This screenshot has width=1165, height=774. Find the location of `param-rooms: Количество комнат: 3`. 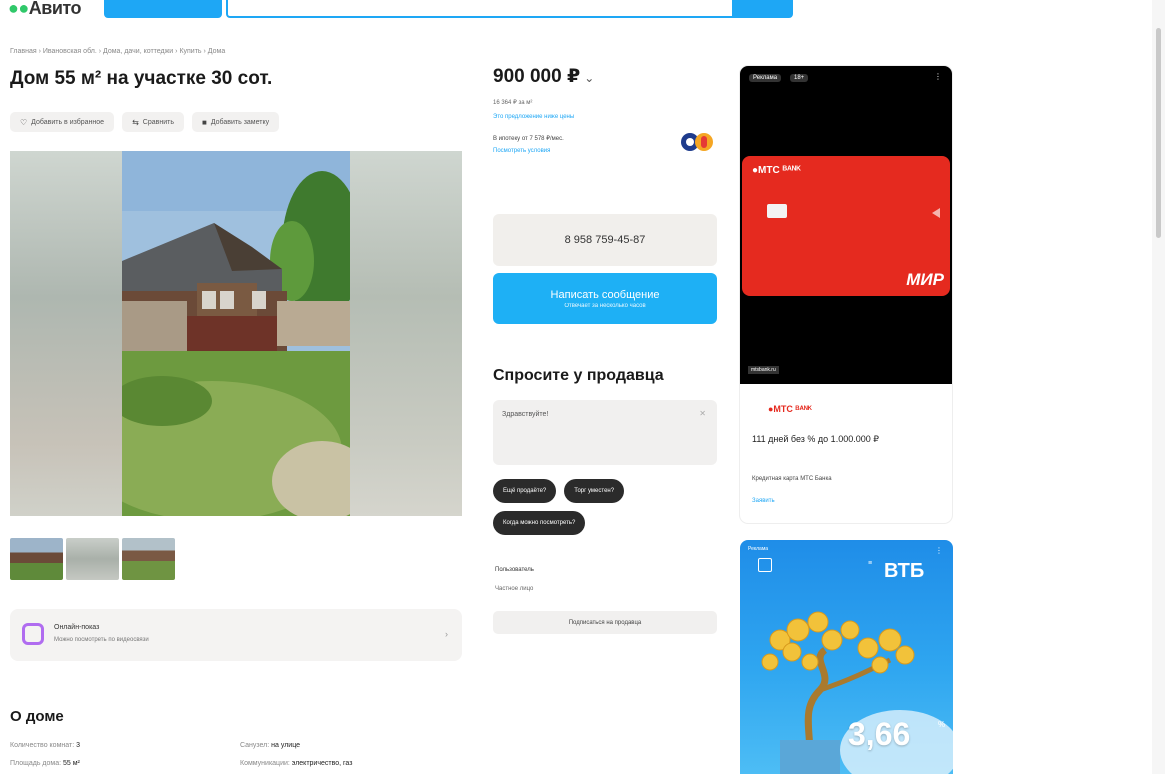

param-rooms: Количество комнат: 3 is located at coordinates (45, 745).